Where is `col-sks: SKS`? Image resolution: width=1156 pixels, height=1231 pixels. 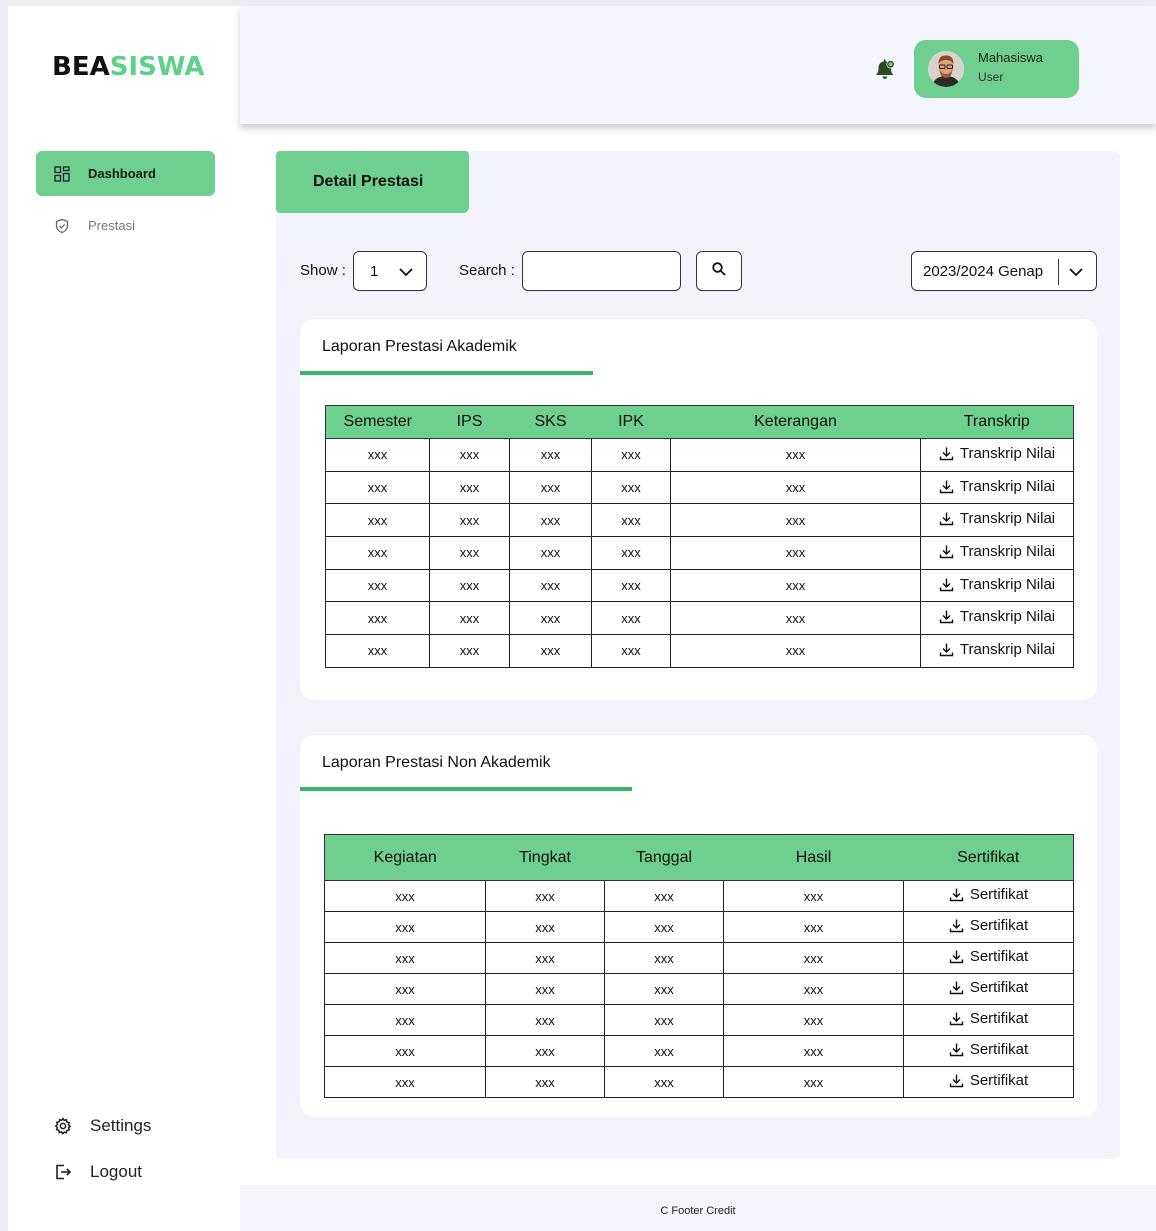
col-sks: SKS is located at coordinates (550, 422).